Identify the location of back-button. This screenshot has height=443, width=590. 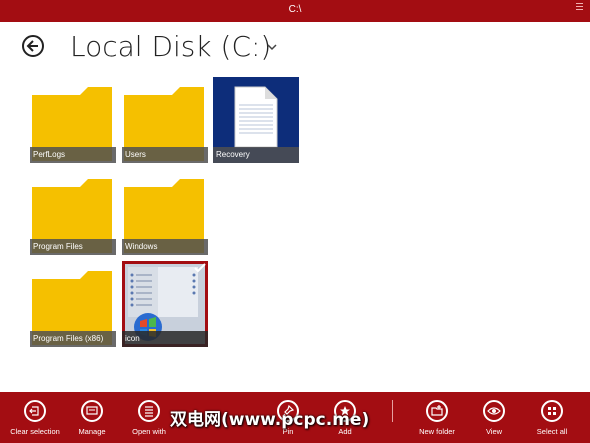
(33, 46).